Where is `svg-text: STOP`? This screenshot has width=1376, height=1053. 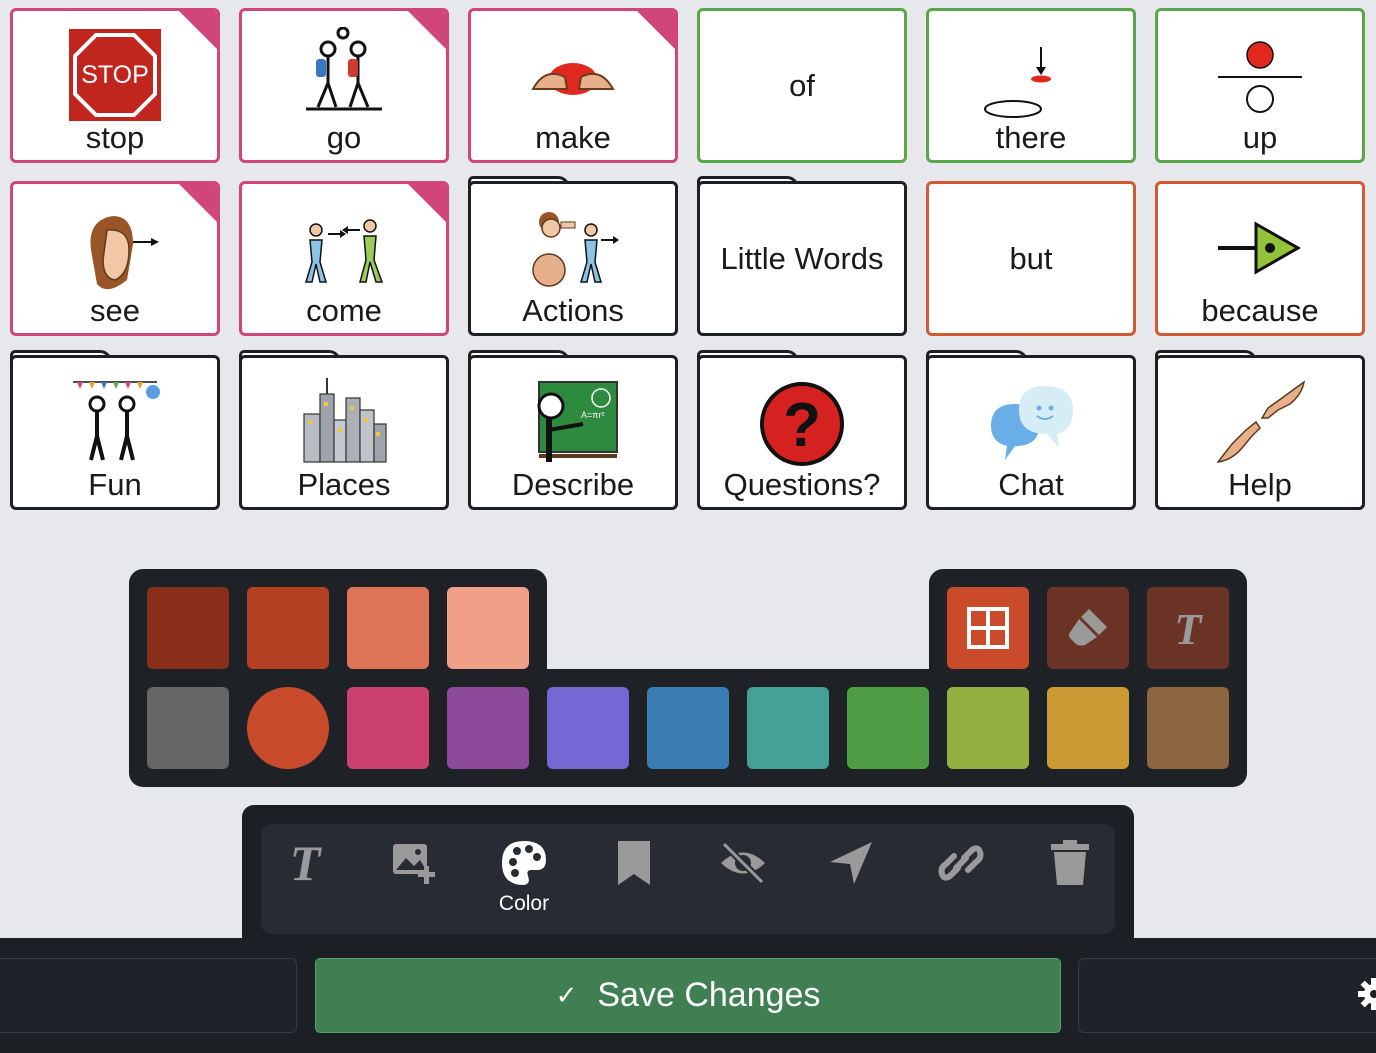
svg-text: STOP is located at coordinates (115, 75).